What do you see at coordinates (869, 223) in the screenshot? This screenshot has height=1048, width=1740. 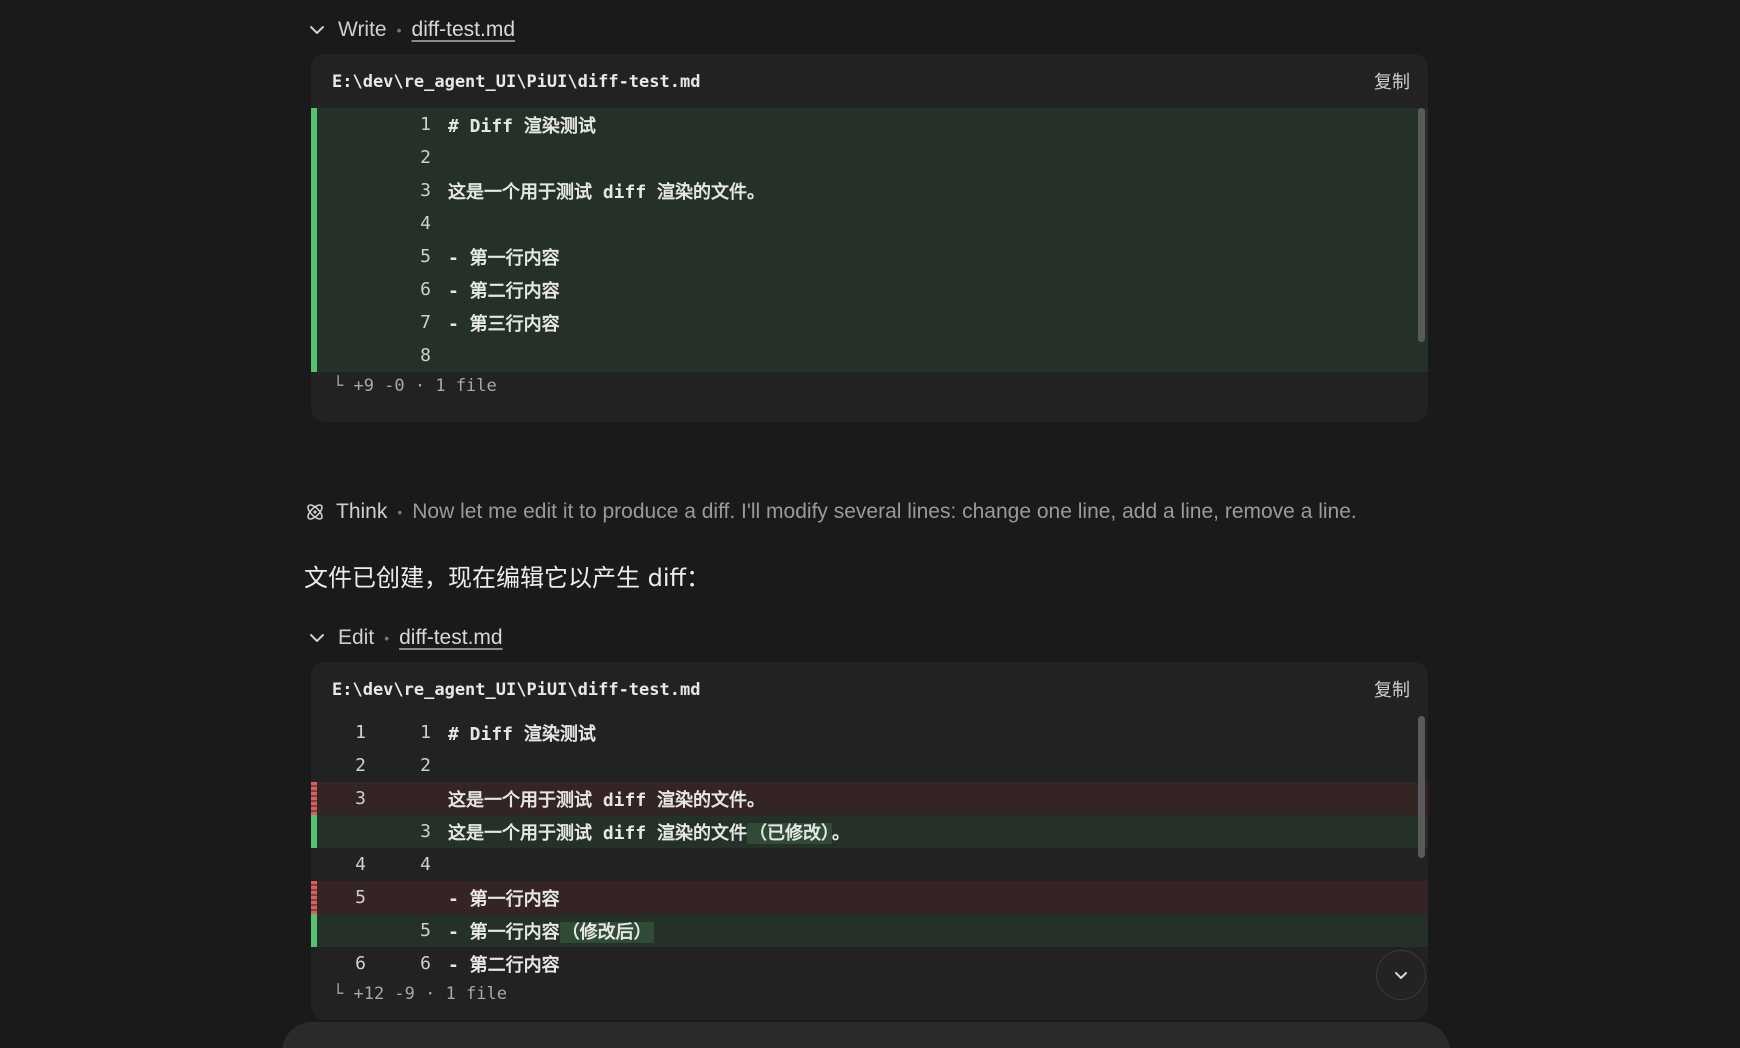 I see `diff-line-add: 4` at bounding box center [869, 223].